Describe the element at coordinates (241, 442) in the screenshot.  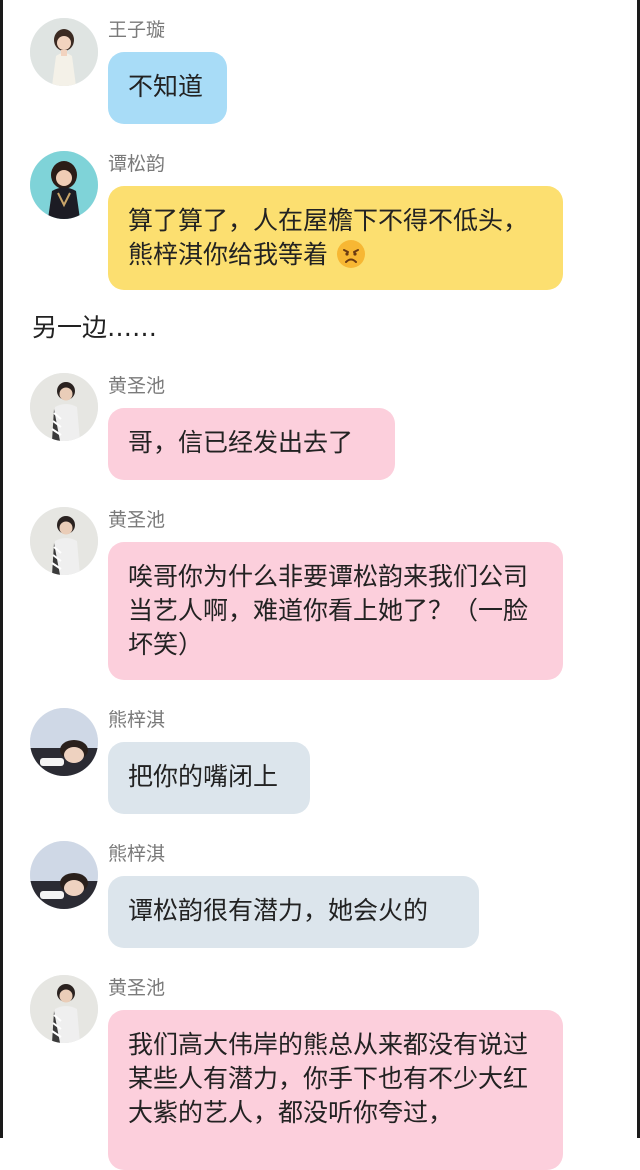
I see `message-text: 哥，信已经发出去了` at that location.